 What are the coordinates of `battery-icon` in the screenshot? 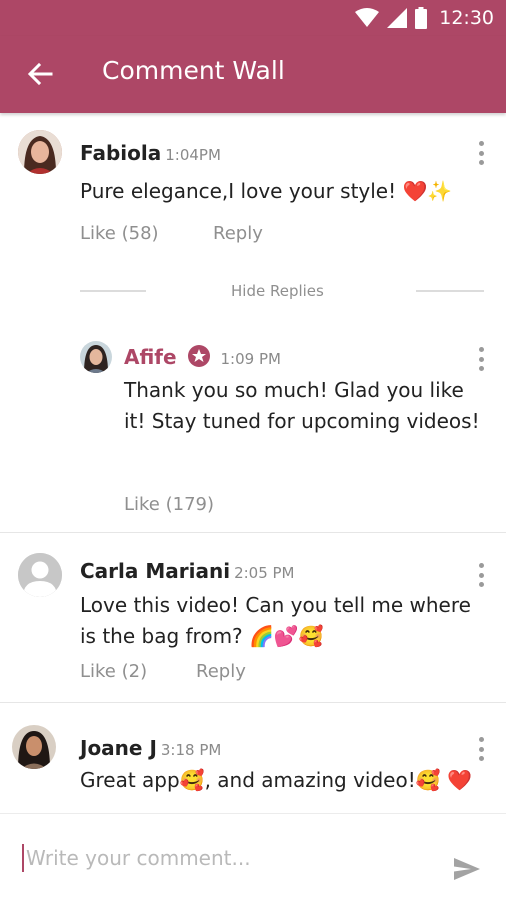 It's located at (421, 18).